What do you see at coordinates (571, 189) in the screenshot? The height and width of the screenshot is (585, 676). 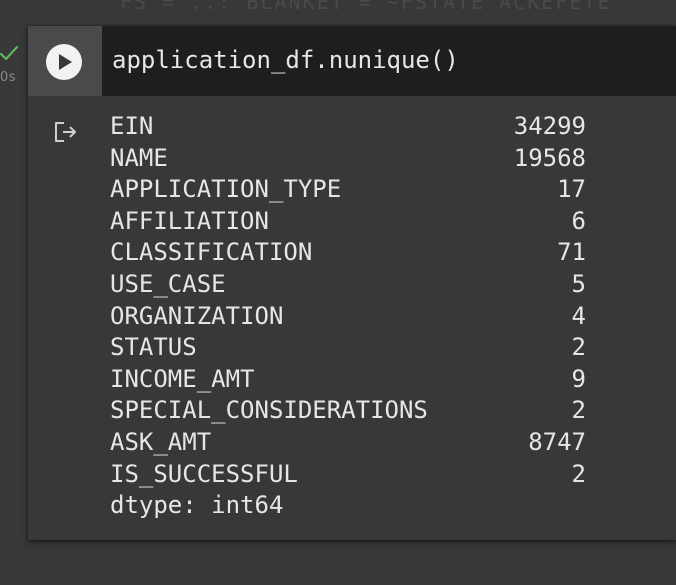 I see `unique-count: 17` at bounding box center [571, 189].